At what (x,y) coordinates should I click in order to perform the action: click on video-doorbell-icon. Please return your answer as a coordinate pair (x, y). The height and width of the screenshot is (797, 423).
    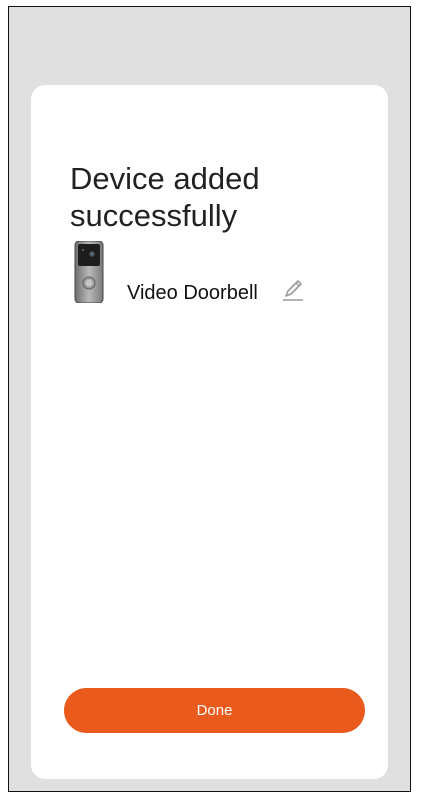
    Looking at the image, I should click on (89, 272).